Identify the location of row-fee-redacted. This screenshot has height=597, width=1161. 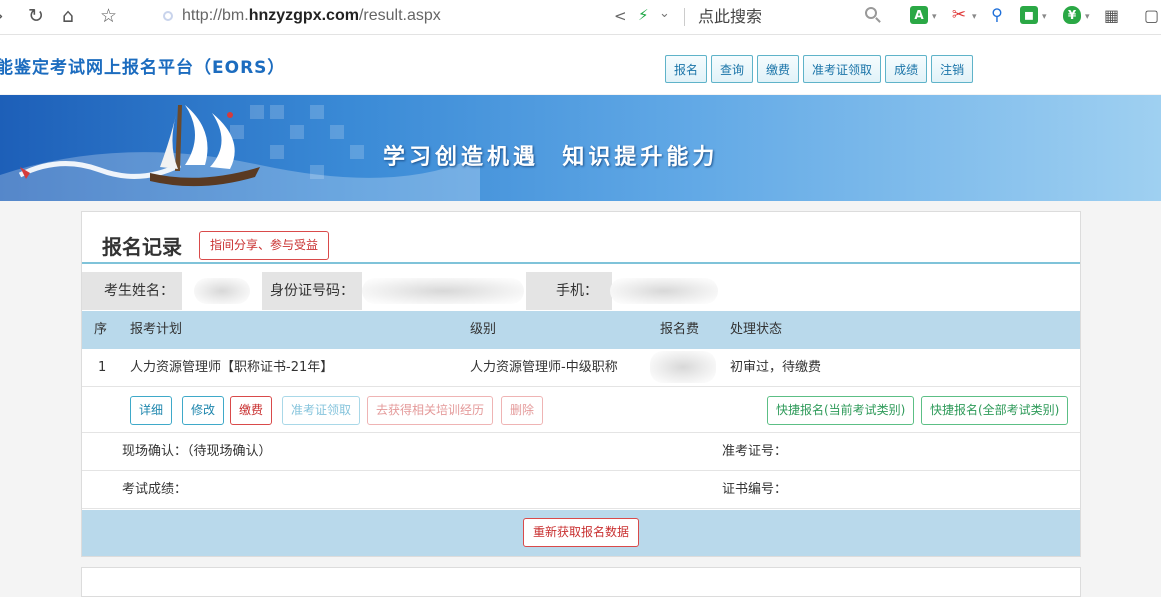
(683, 367).